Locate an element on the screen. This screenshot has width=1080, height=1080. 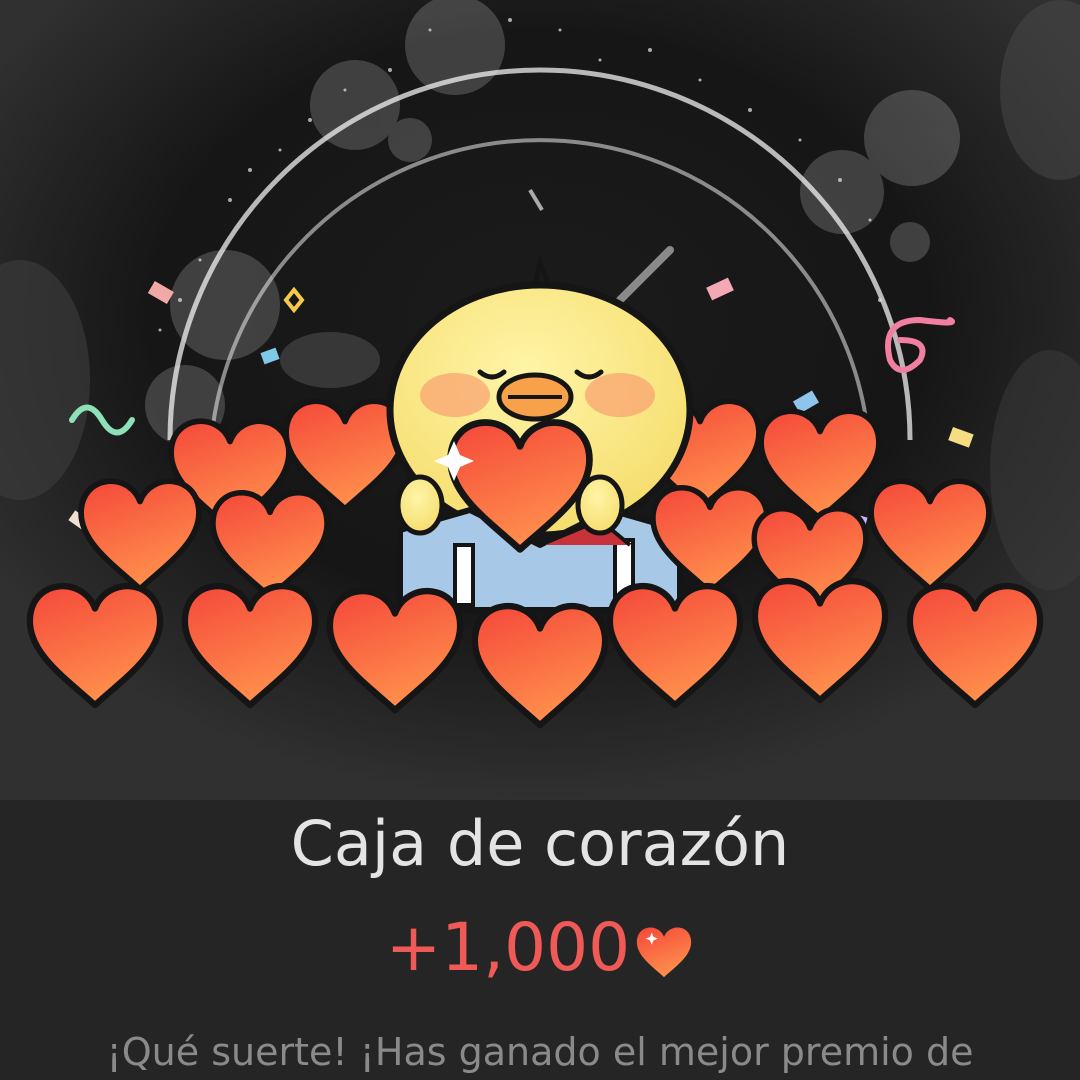
reward-amount-row: +1,000 is located at coordinates (540, 948).